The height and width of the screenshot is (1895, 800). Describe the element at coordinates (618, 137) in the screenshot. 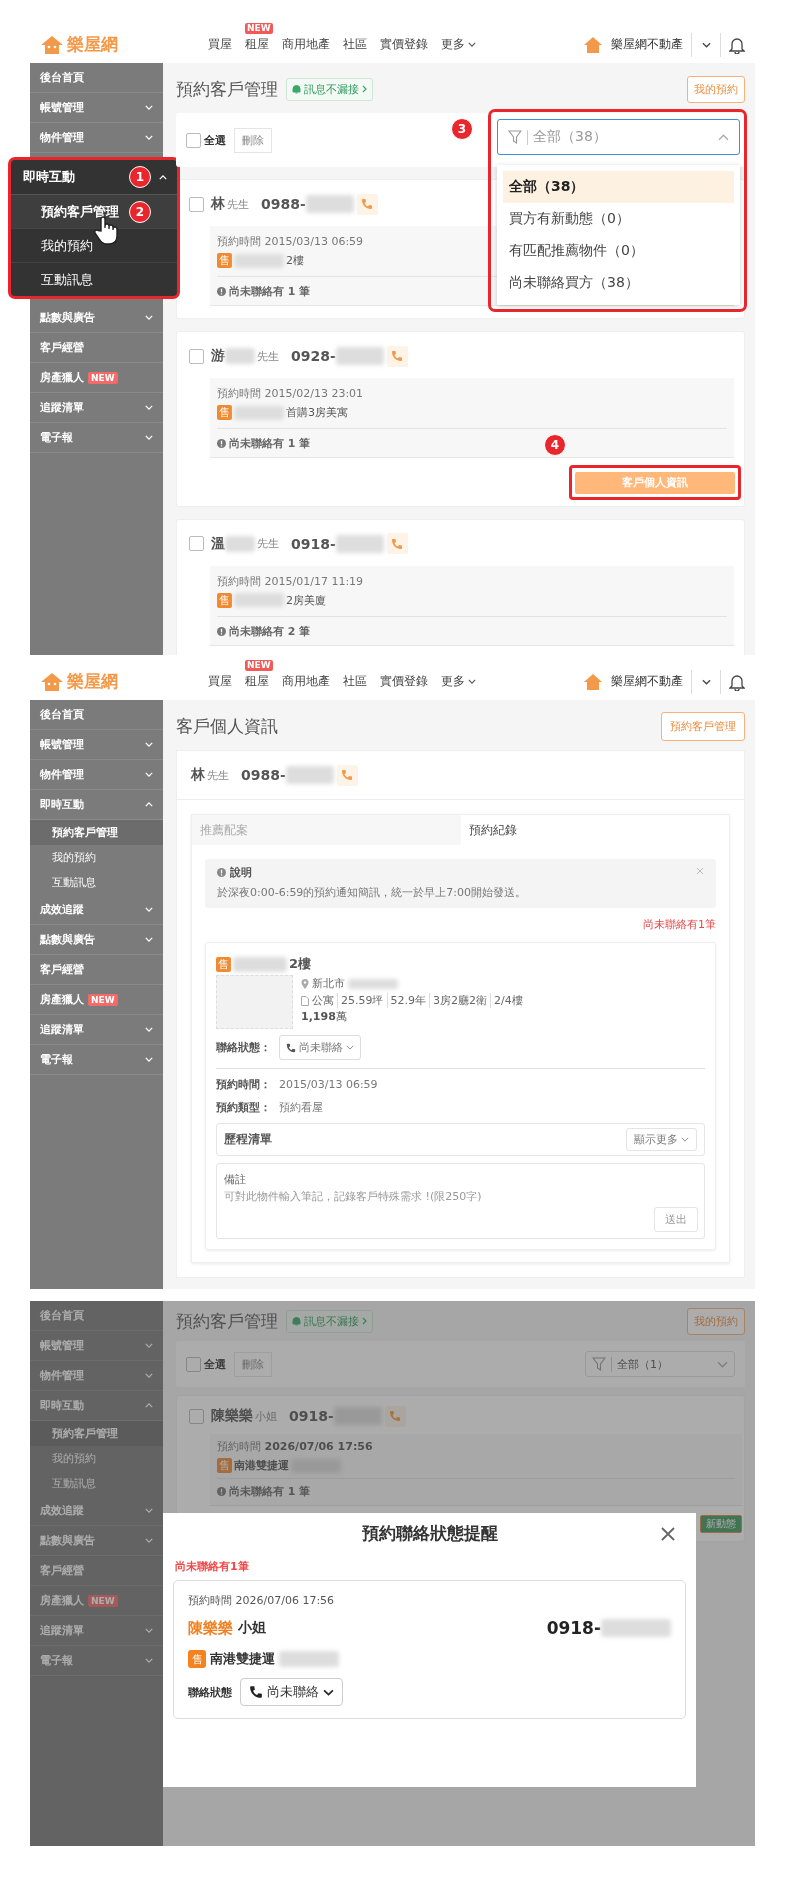

I see `filter-dropdown: 全部（38）` at that location.